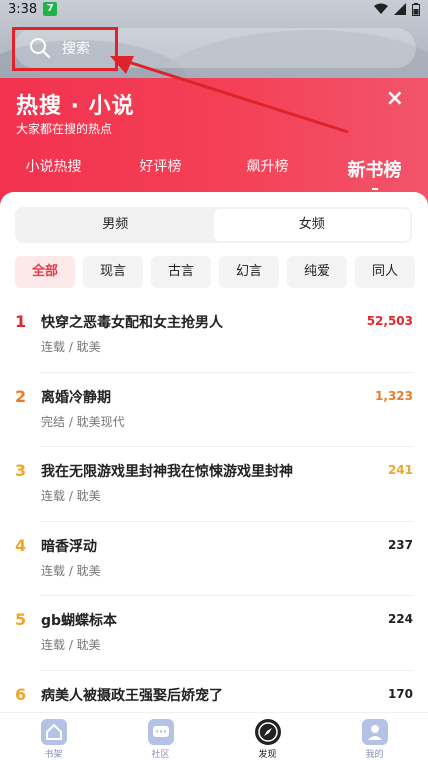 The image size is (428, 764). Describe the element at coordinates (160, 167) in the screenshot. I see `tab-label: 好评榜` at that location.